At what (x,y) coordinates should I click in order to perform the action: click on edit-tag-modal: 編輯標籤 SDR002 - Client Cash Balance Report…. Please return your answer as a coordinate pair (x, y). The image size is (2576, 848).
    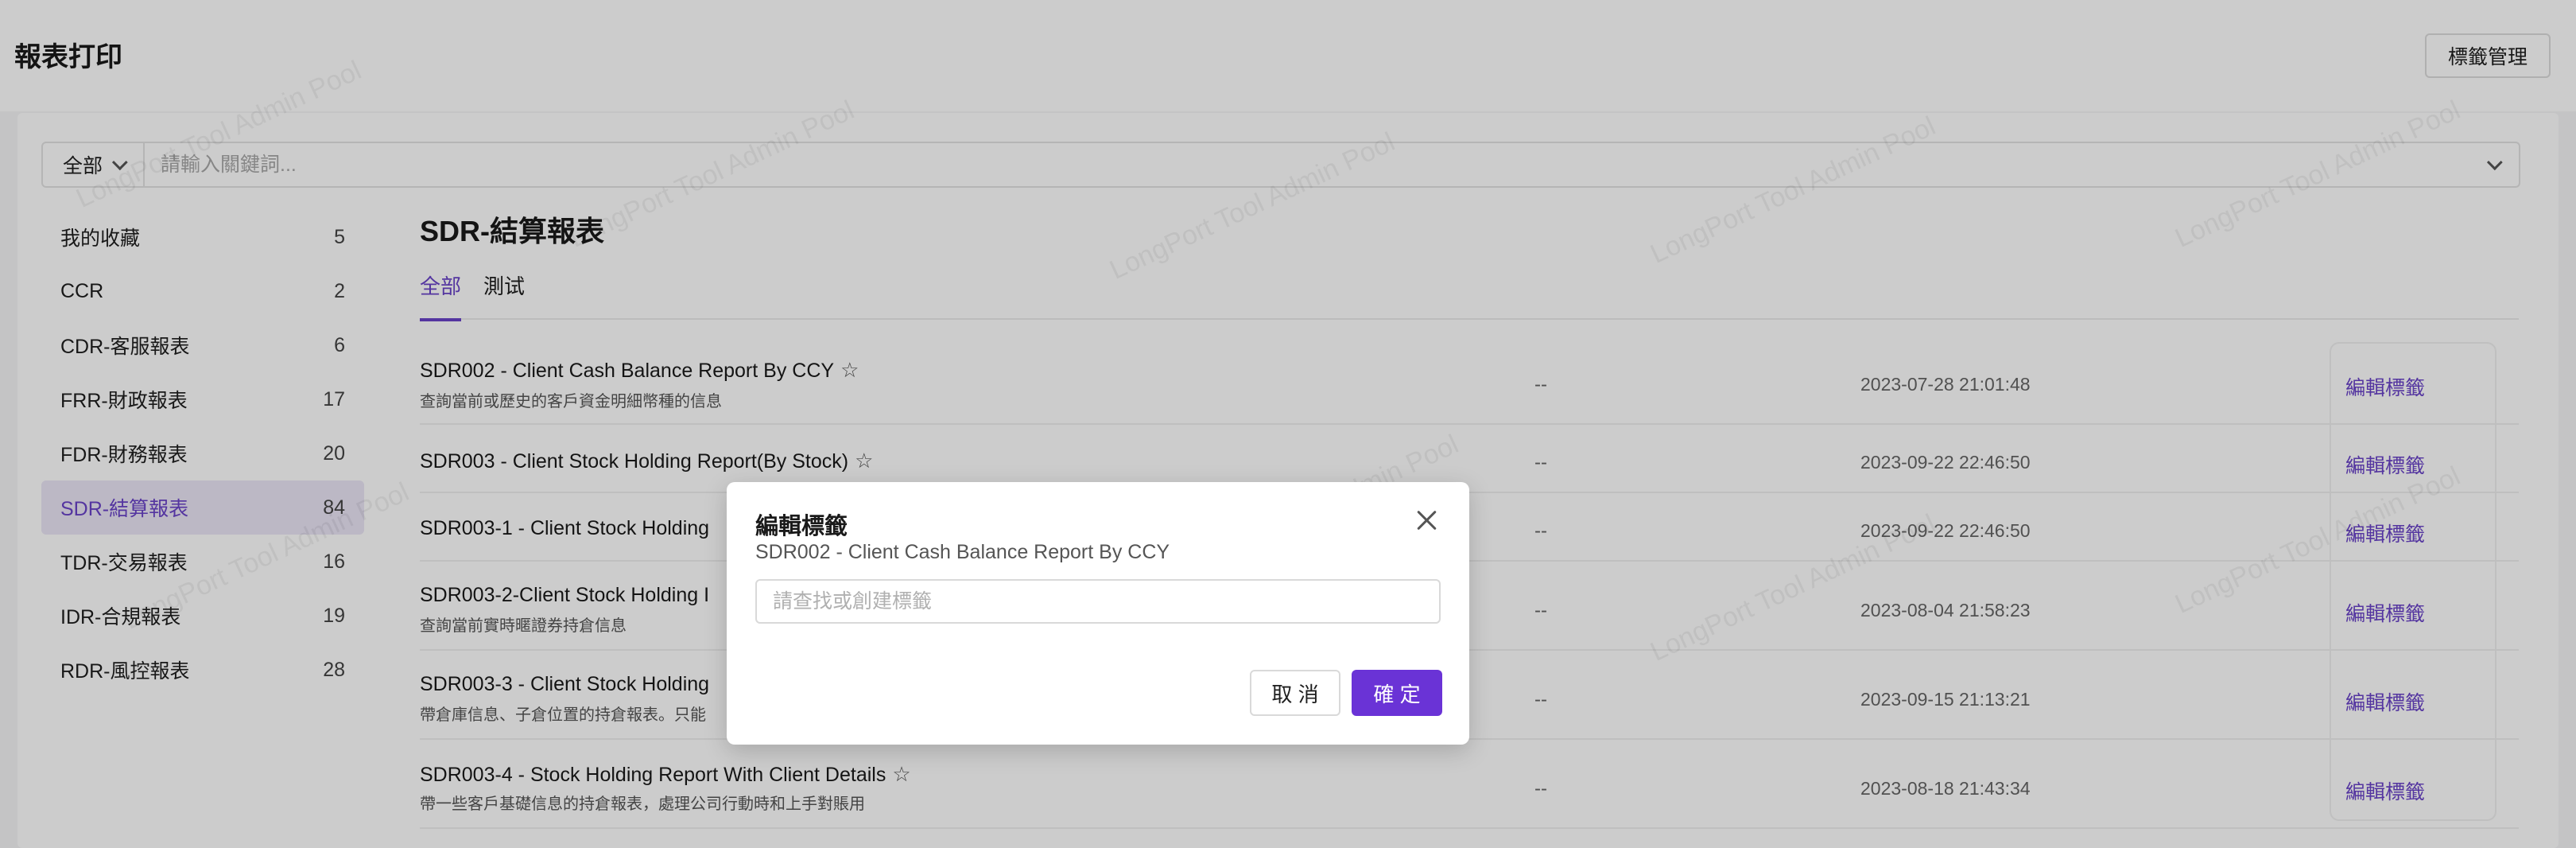
    Looking at the image, I should click on (1098, 613).